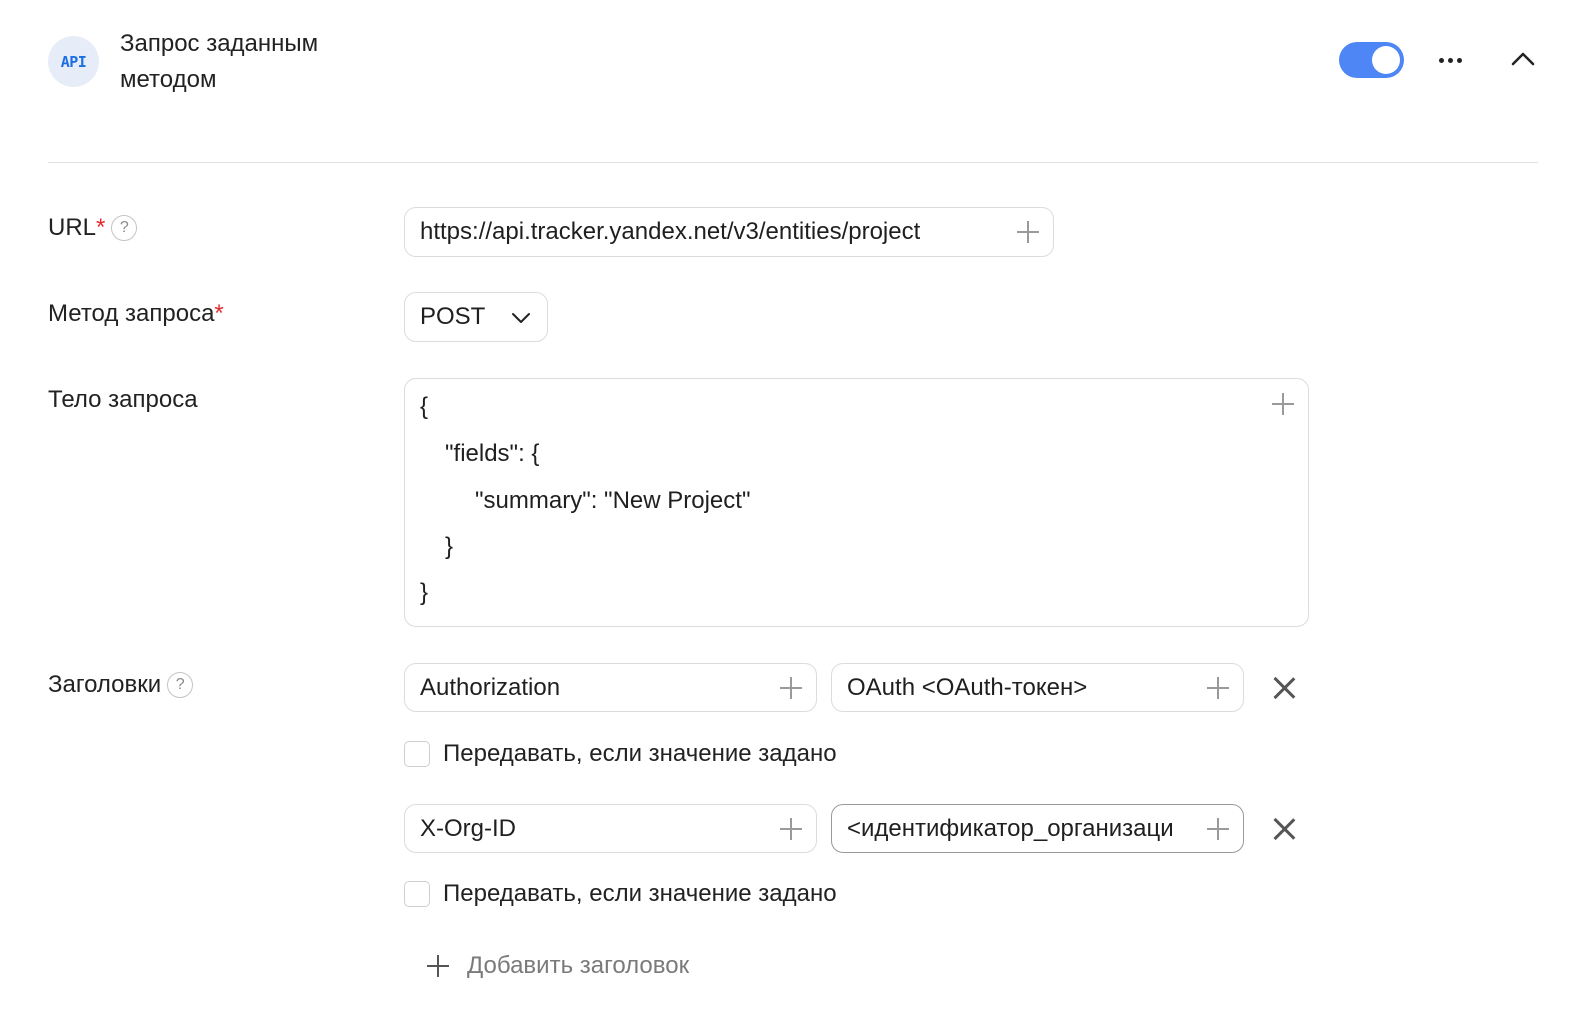 The width and height of the screenshot is (1572, 1024). Describe the element at coordinates (1386, 60) in the screenshot. I see `toggle-knob` at that location.